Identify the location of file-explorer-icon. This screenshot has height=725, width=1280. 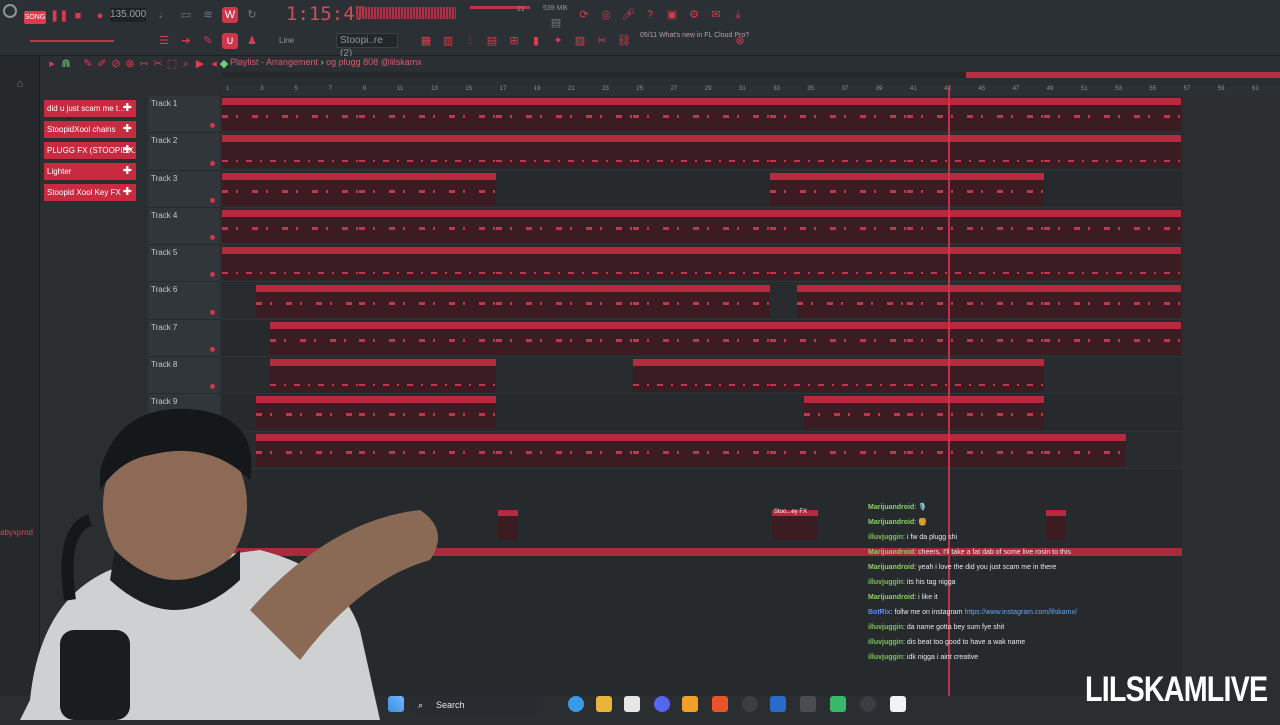
(604, 704).